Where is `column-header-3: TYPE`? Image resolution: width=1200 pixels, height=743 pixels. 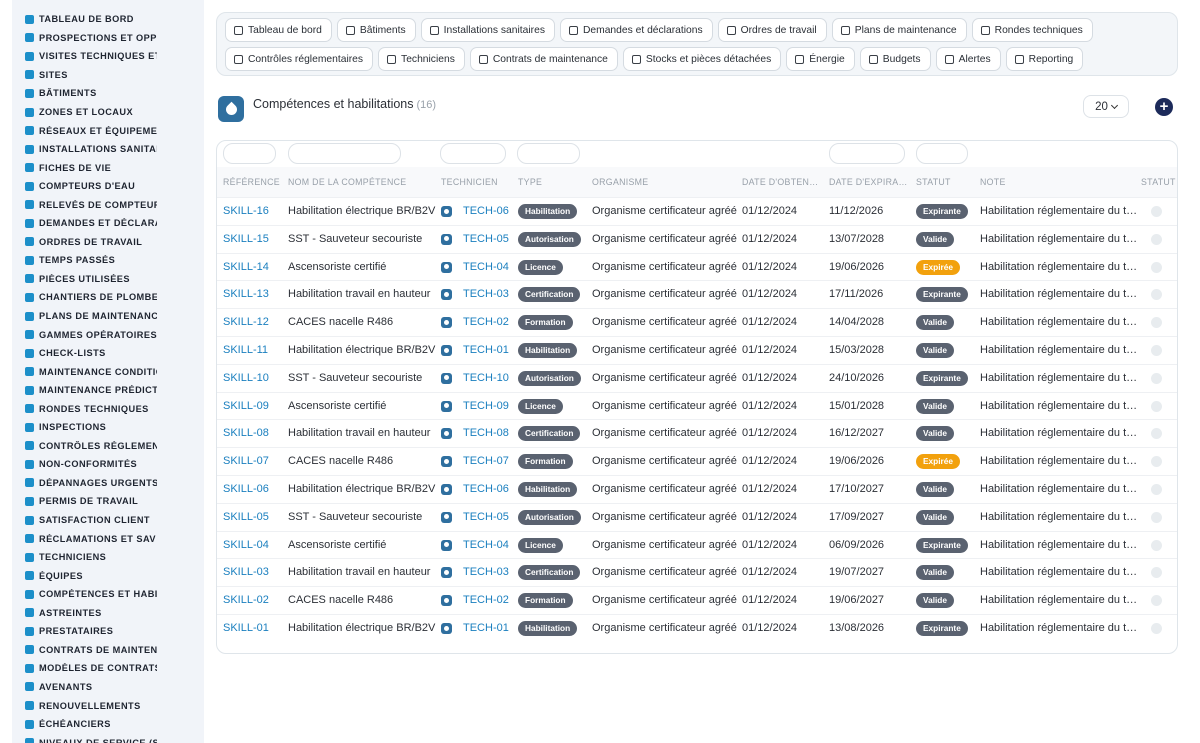
column-header-3: TYPE is located at coordinates (530, 182).